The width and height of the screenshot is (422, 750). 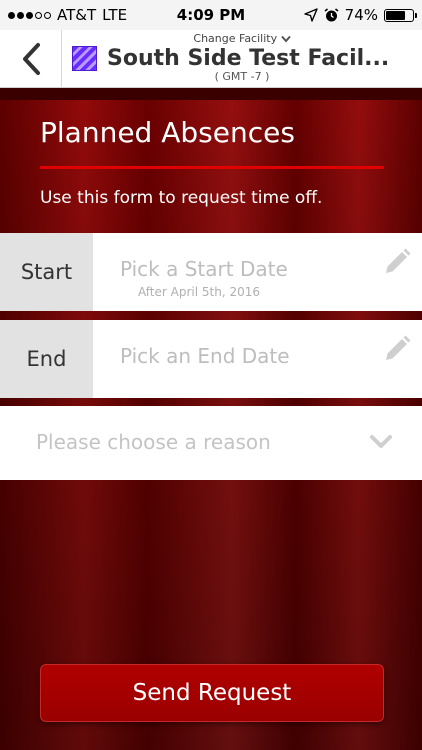 What do you see at coordinates (396, 15) in the screenshot?
I see `battery-fill` at bounding box center [396, 15].